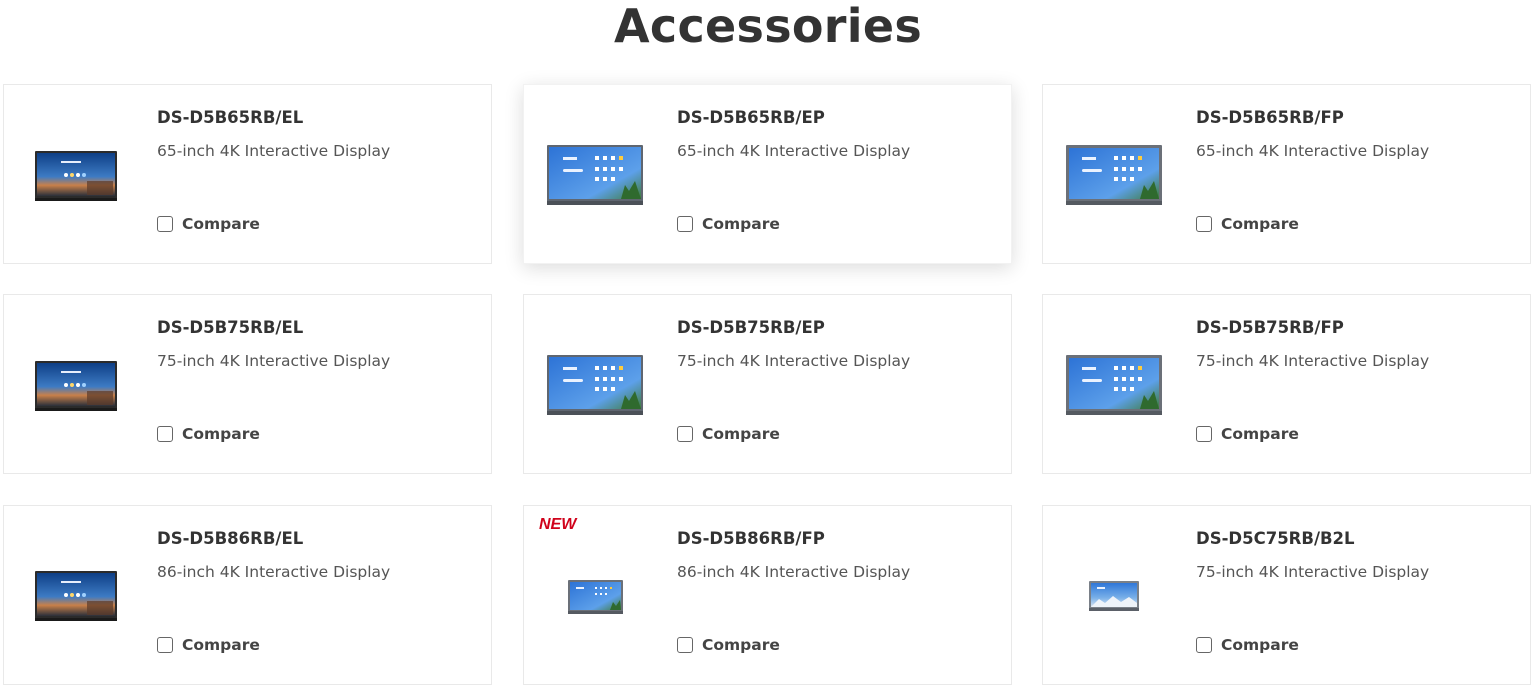  Describe the element at coordinates (558, 524) in the screenshot. I see `new-badge: NEW` at that location.